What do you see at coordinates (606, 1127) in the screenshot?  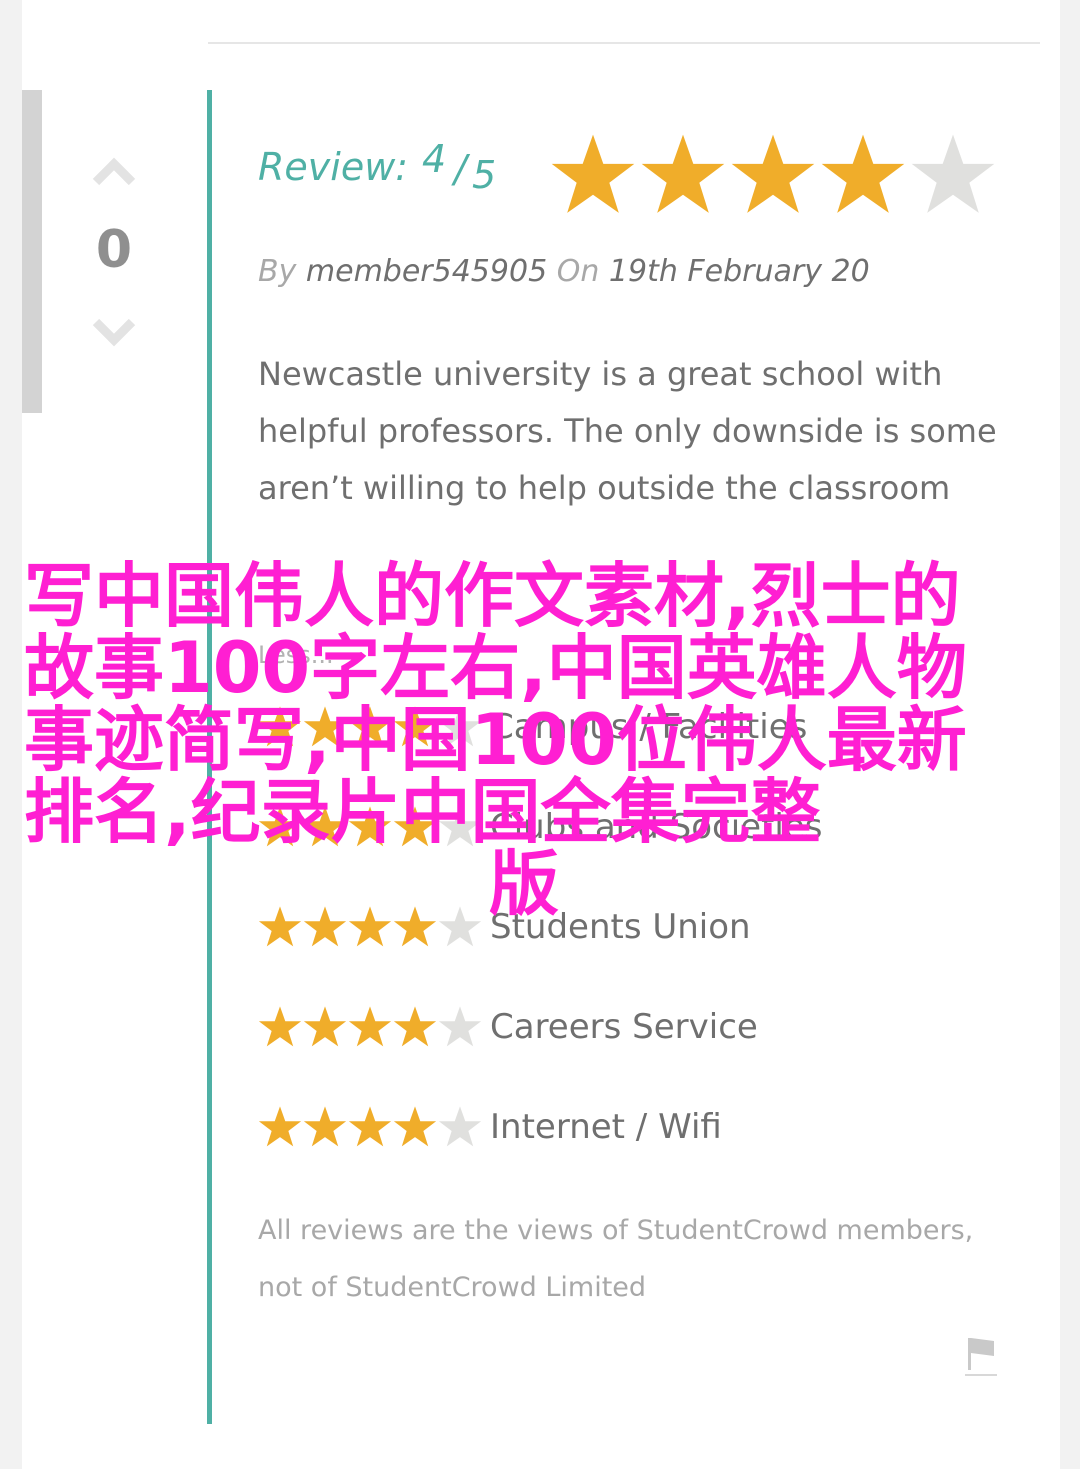 I see `rating-category: Internet / Wifi` at bounding box center [606, 1127].